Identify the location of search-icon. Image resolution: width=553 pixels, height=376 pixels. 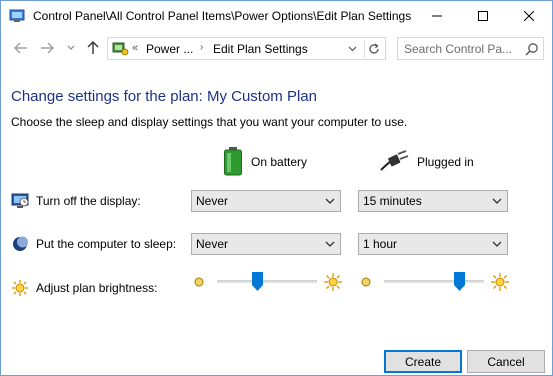
(532, 49).